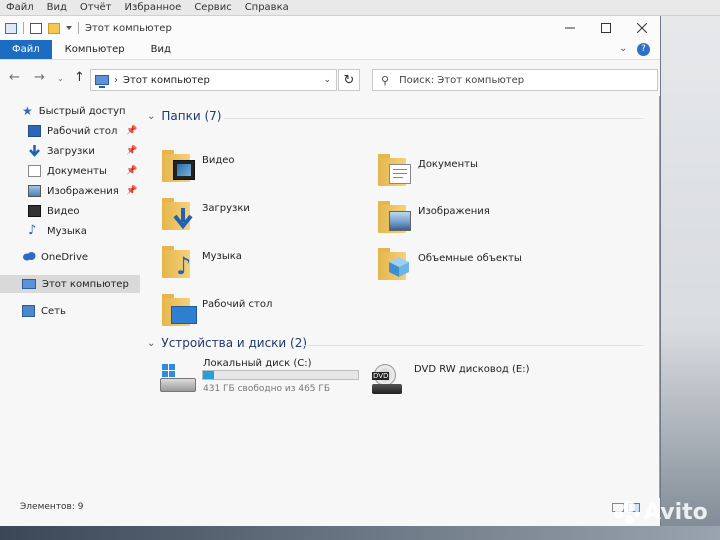  I want to click on drive-usage-fill, so click(209, 375).